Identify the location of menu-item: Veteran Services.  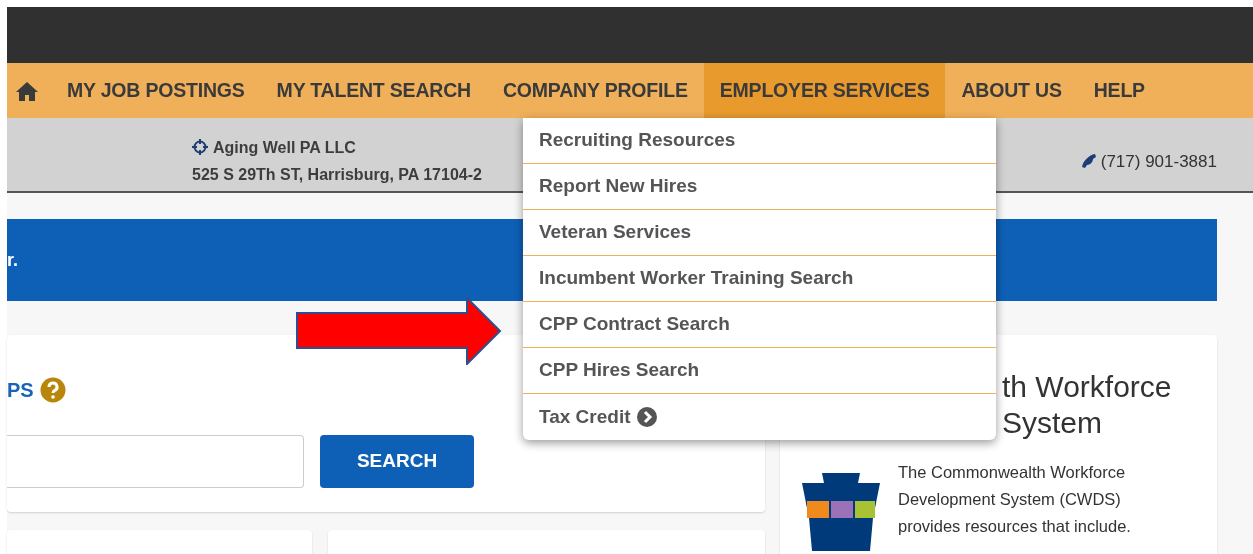
(615, 232).